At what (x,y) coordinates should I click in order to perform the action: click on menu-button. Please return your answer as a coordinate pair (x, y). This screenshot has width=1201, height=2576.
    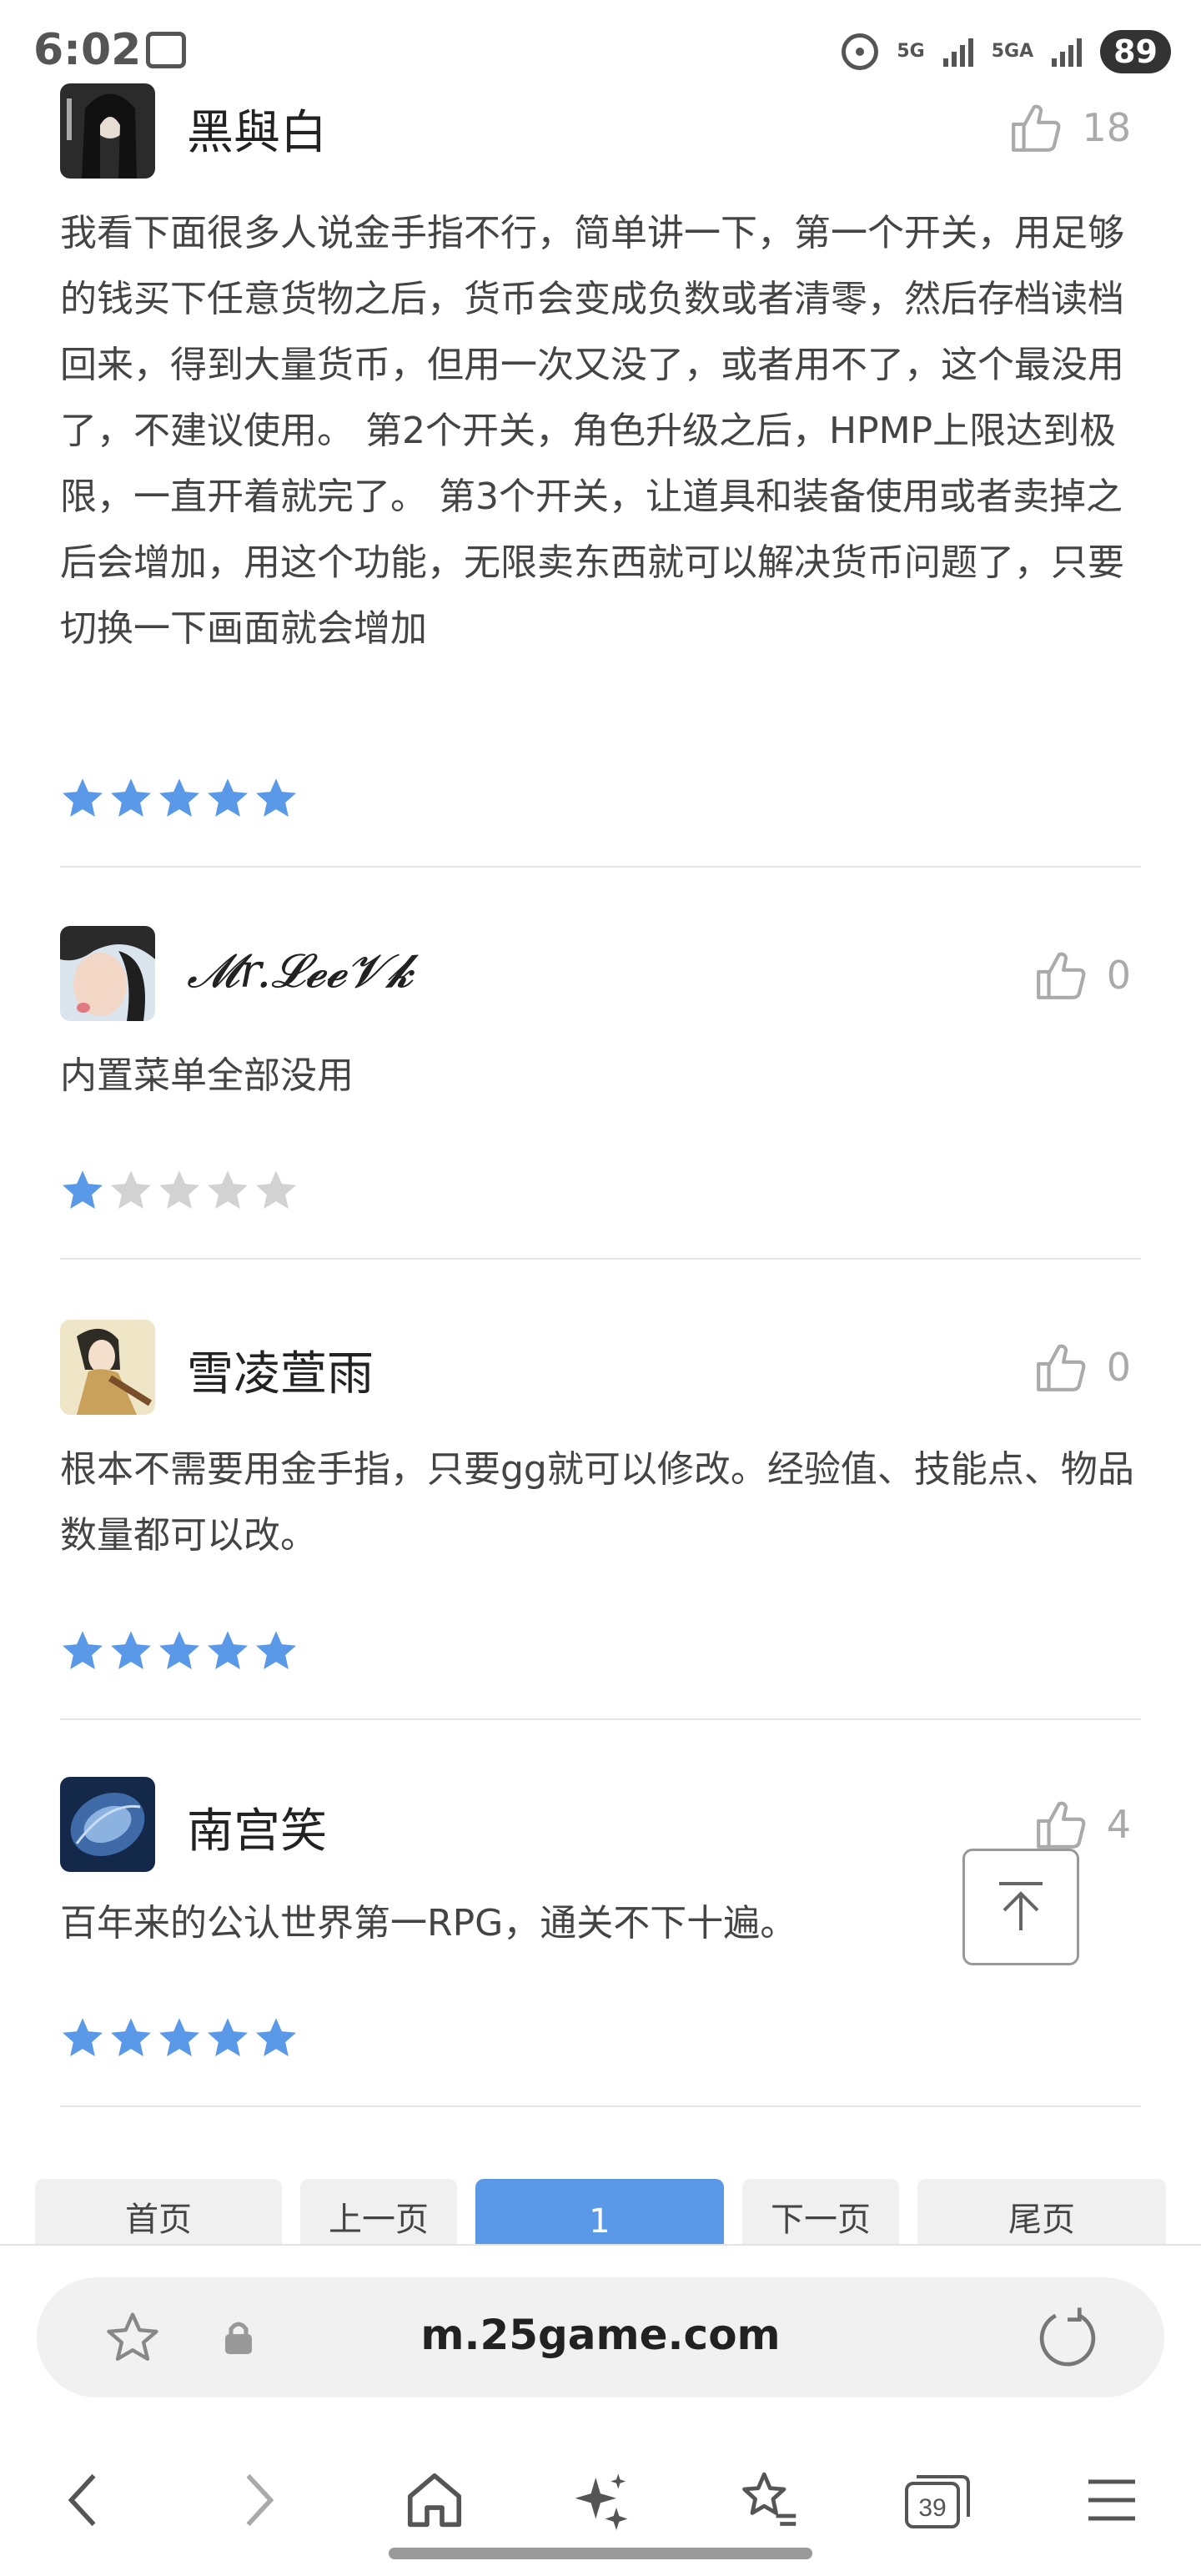
    Looking at the image, I should click on (1112, 2500).